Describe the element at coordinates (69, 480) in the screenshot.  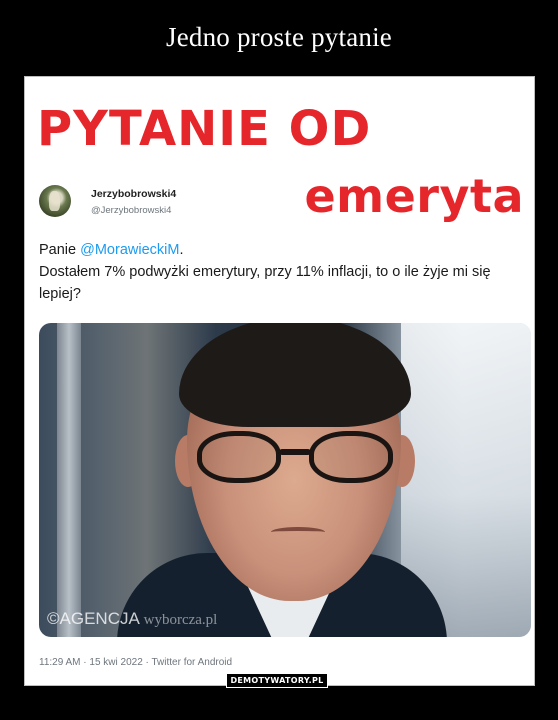
I see `photo-background-pillar` at that location.